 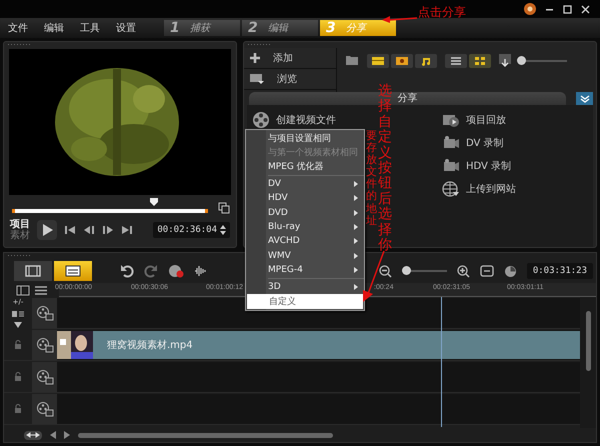 I want to click on clip-name: 狸窝视频素材.mp4, so click(x=150, y=345).